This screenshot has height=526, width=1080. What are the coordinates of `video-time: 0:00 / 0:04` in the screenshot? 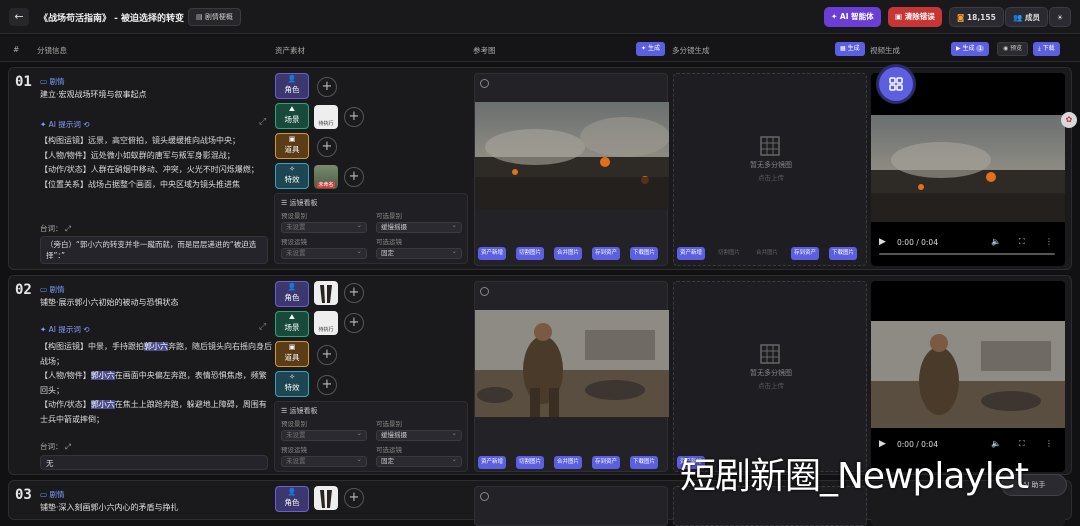 It's located at (917, 242).